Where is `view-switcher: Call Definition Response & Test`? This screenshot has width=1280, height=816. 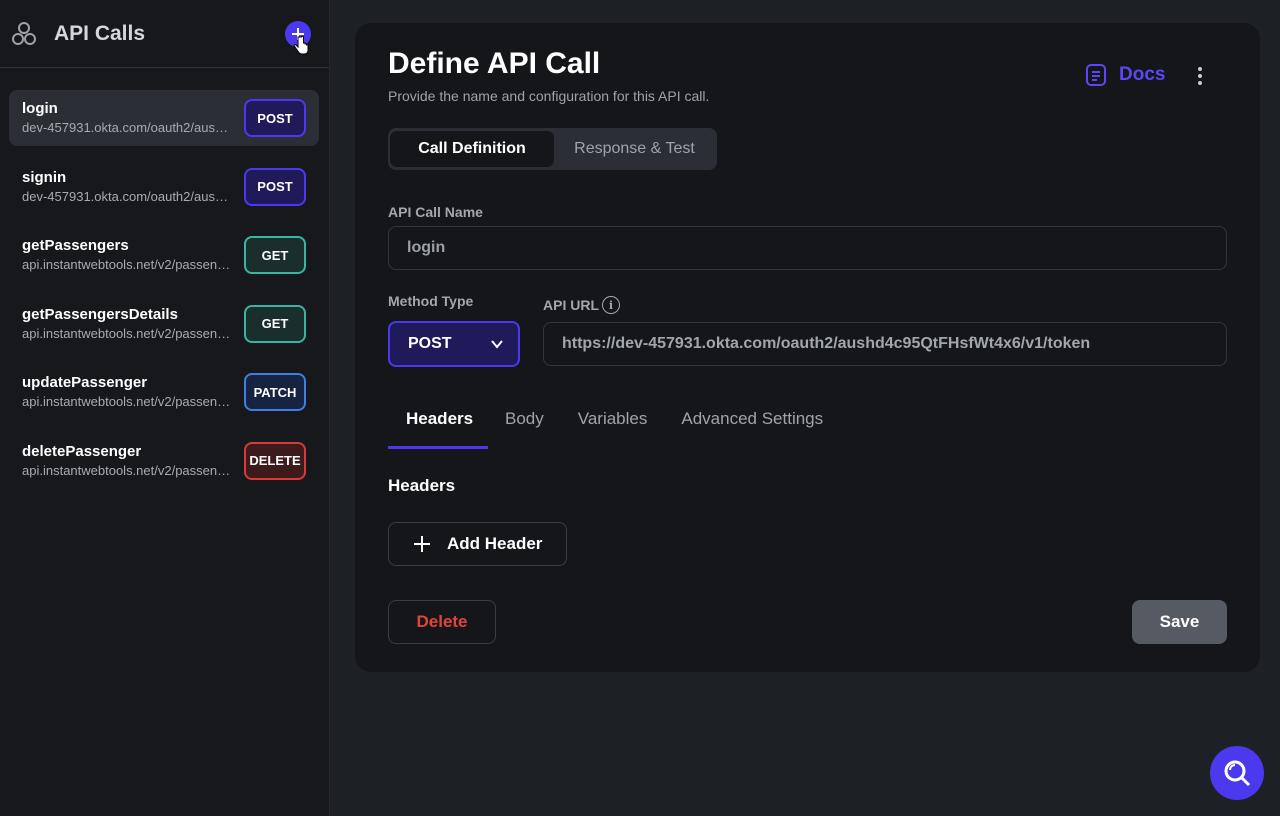
view-switcher: Call Definition Response & Test is located at coordinates (552, 149).